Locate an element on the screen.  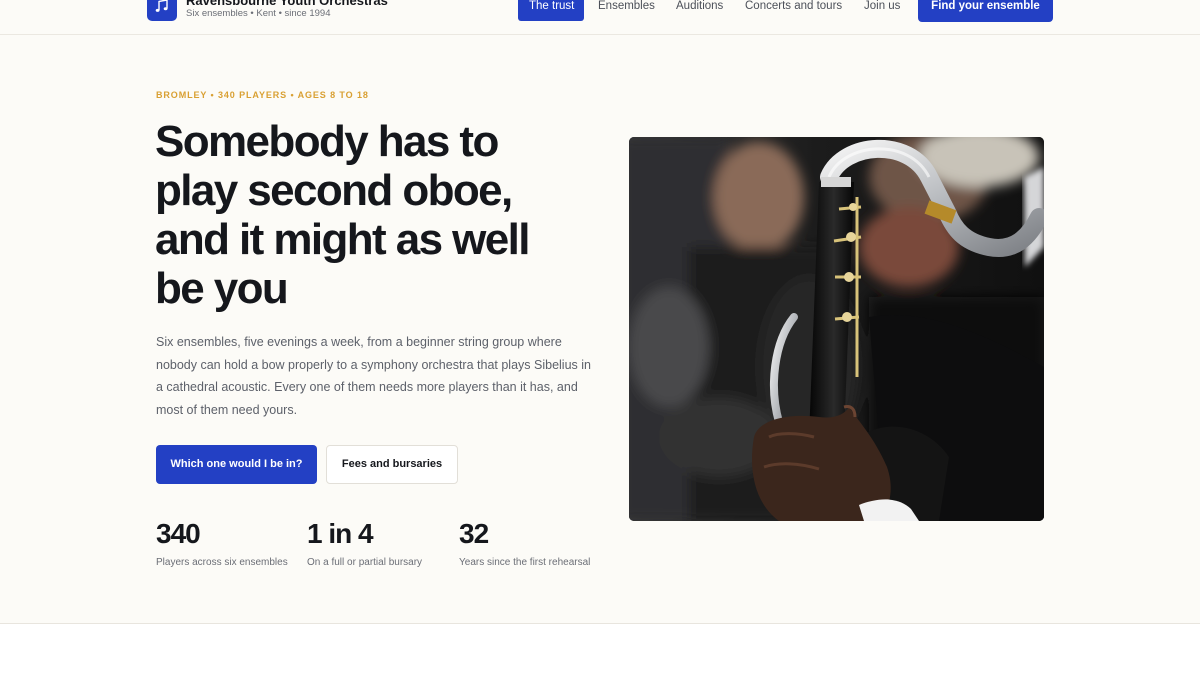
hero-eyebrow: BROMLEY • 340 PLAYERS • AGES 8 TO 18 is located at coordinates (262, 95).